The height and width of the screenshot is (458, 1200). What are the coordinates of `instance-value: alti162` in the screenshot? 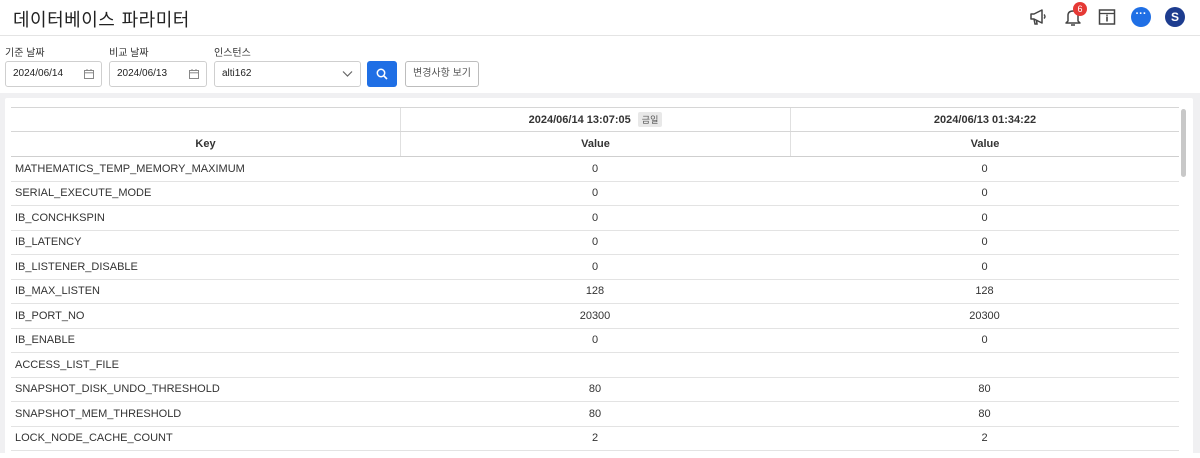 It's located at (237, 73).